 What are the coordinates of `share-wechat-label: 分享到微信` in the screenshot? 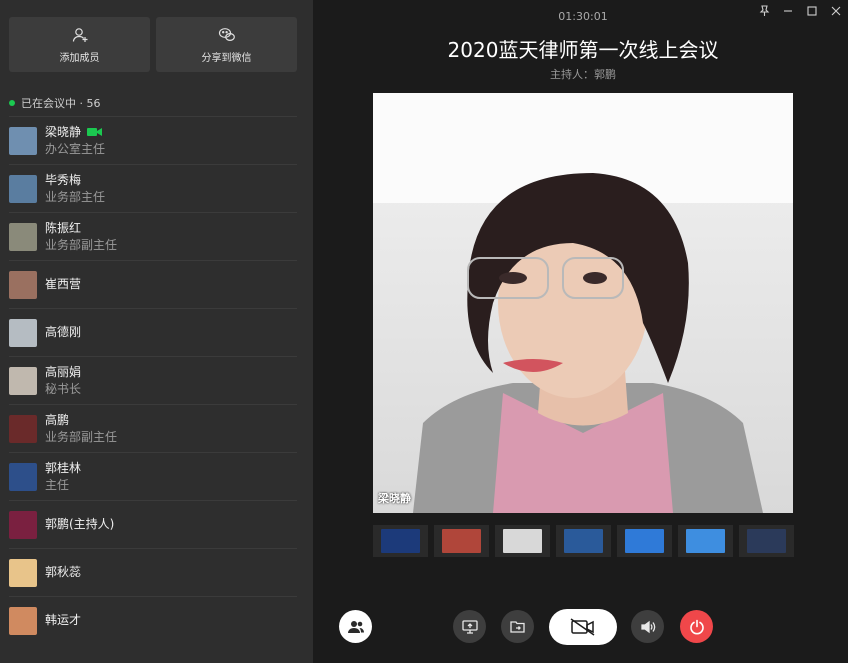 It's located at (226, 58).